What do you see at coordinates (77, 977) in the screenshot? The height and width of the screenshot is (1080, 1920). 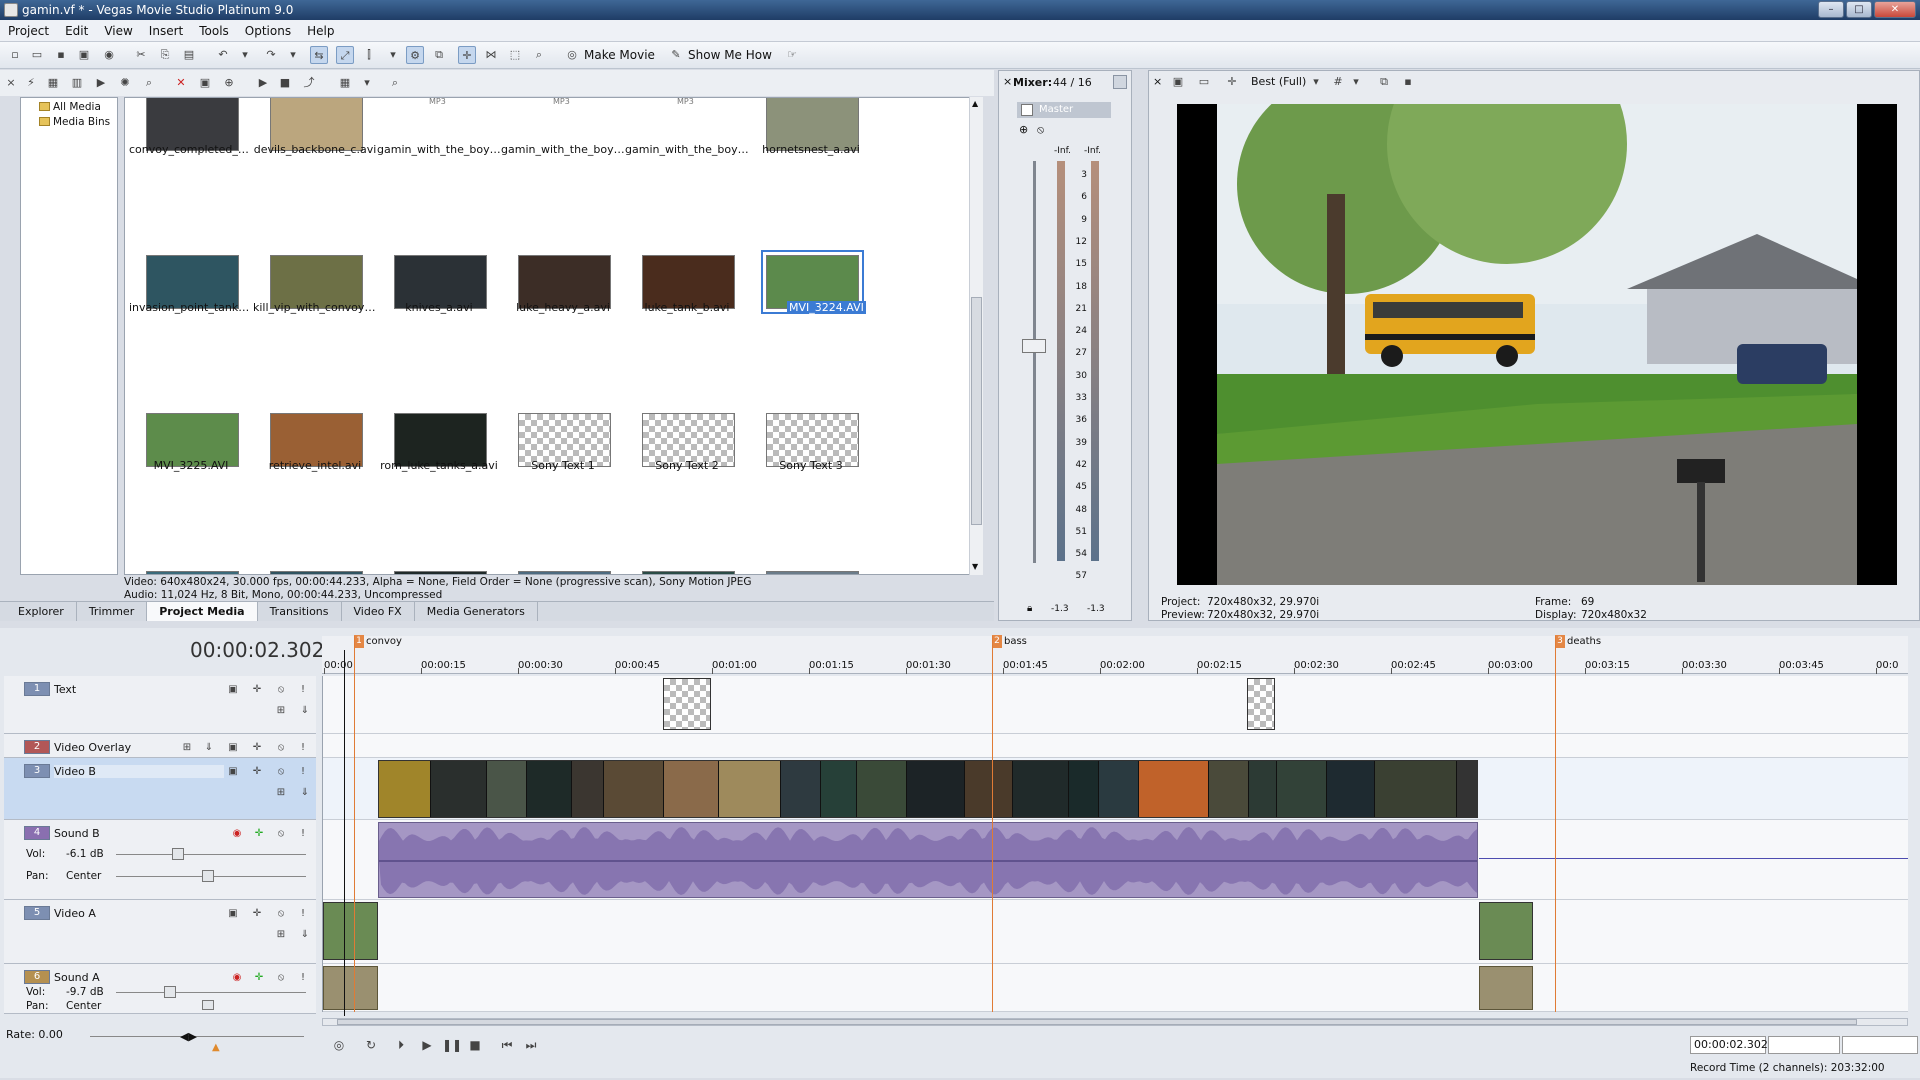 I see `track-name-sound-a: Sound A` at bounding box center [77, 977].